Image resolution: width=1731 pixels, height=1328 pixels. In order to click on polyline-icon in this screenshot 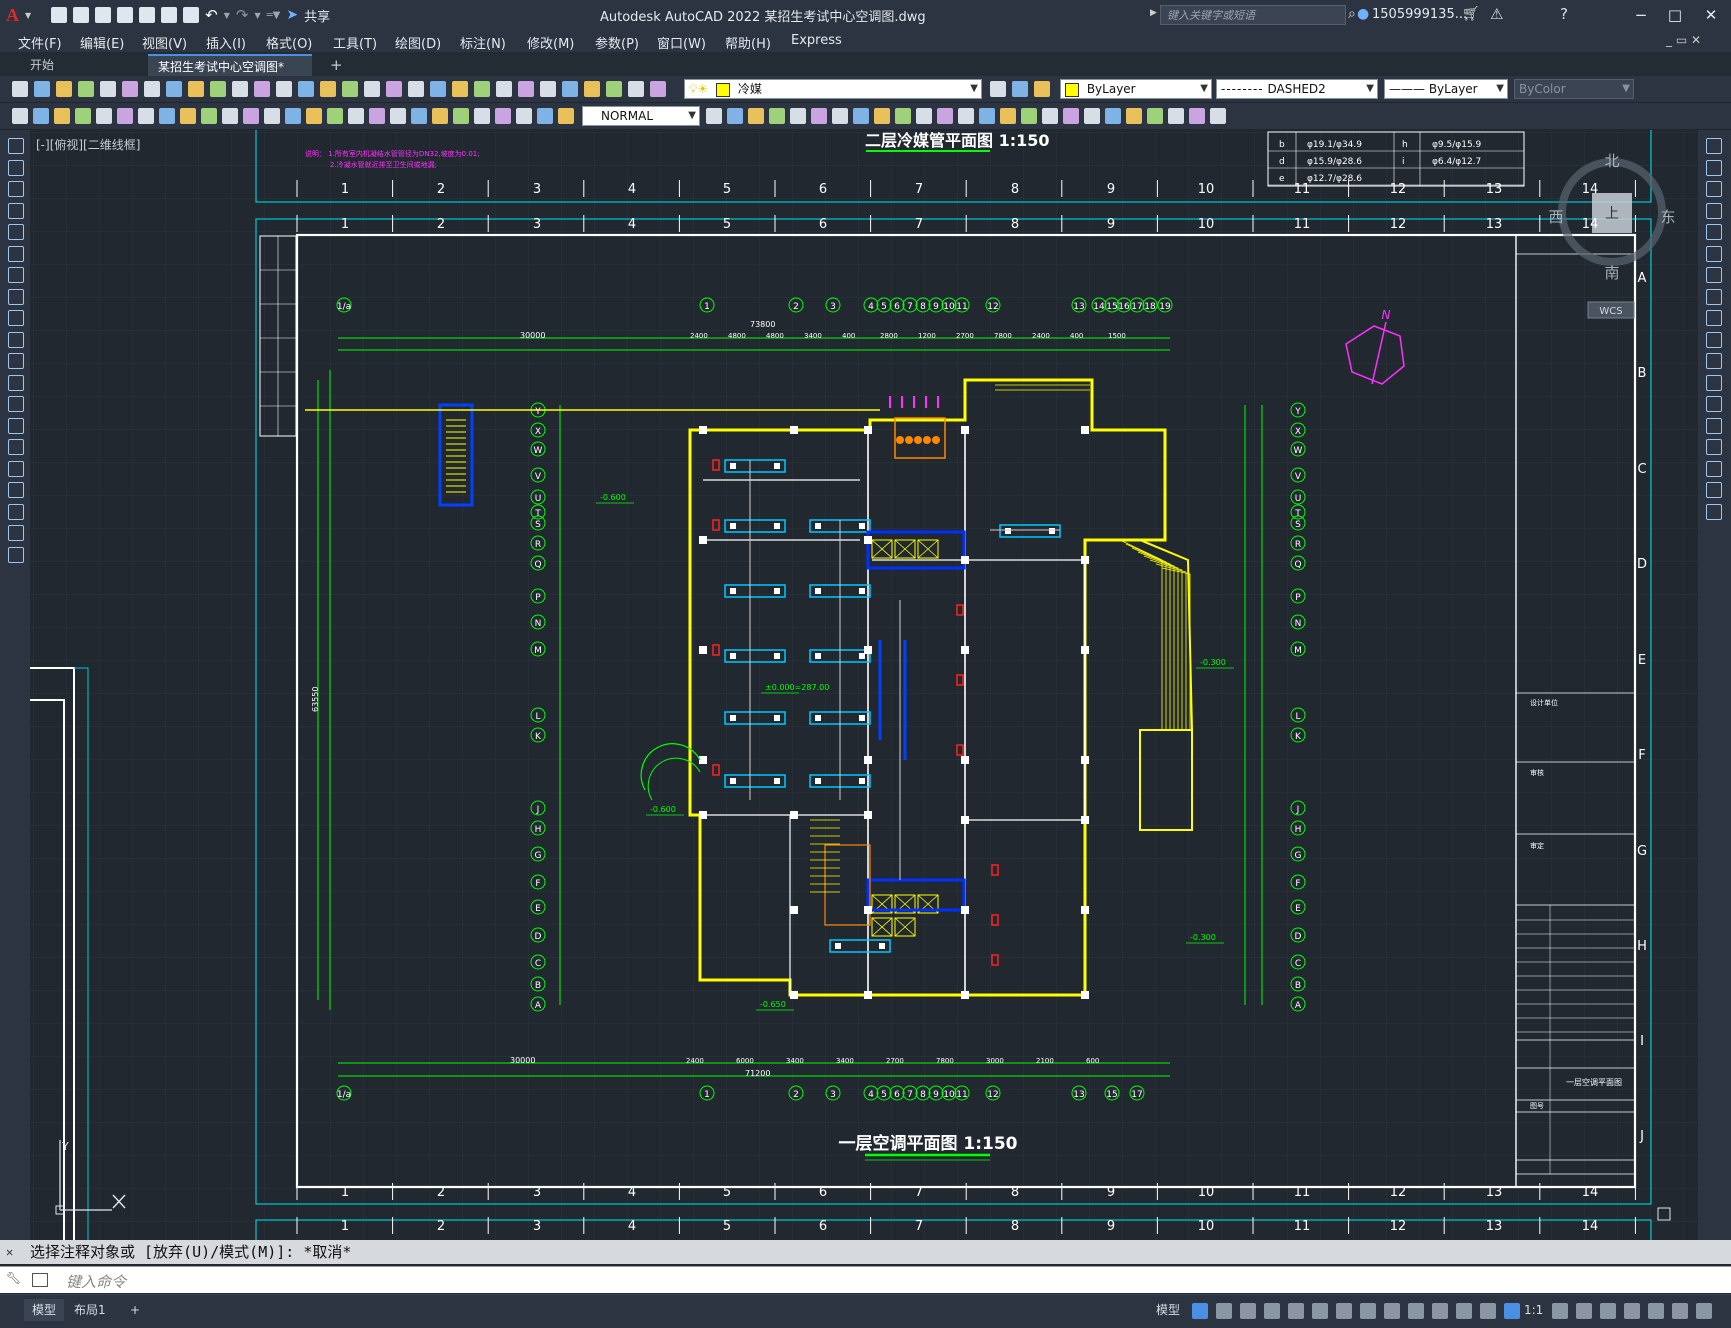, I will do `click(16, 189)`.